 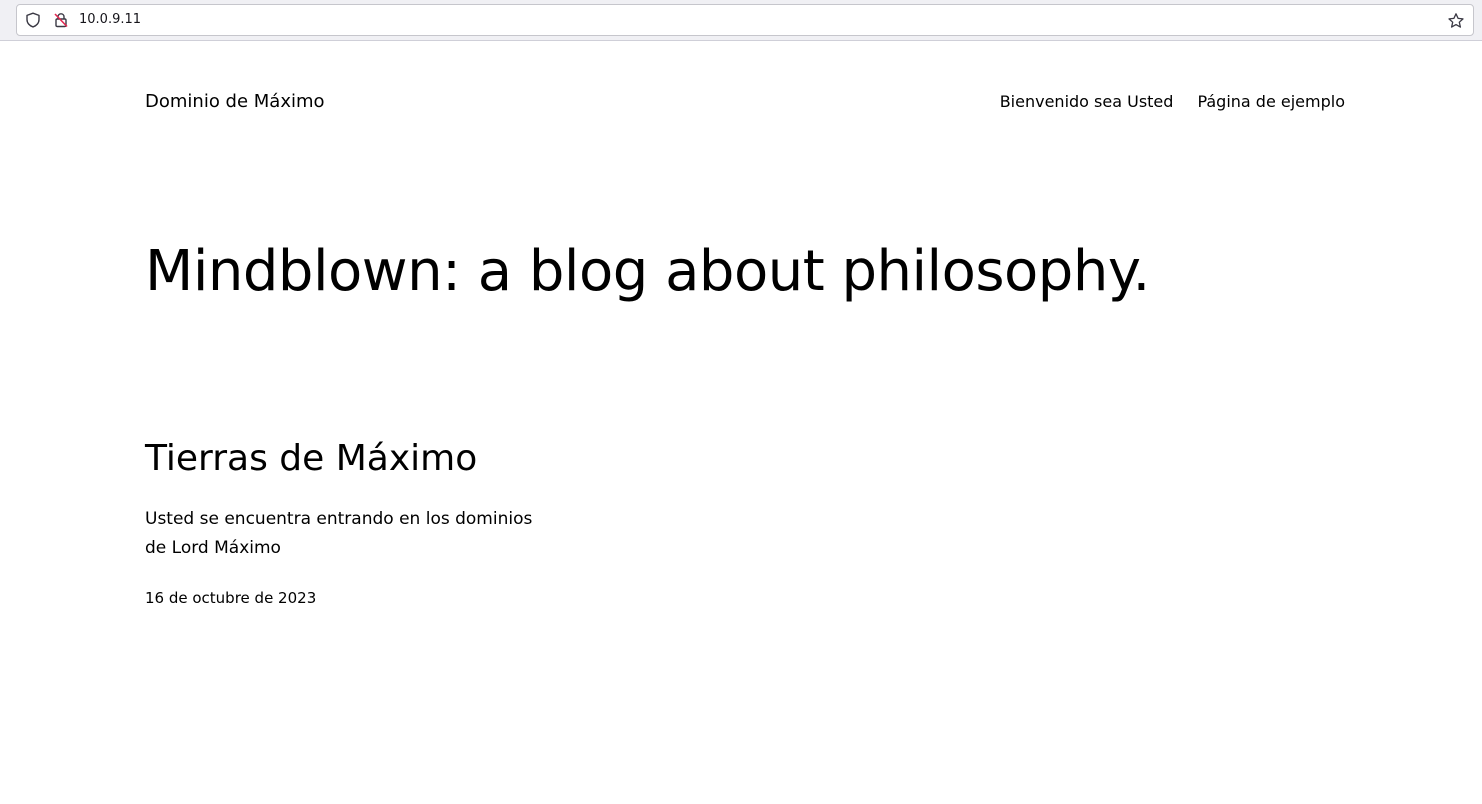 I want to click on shield-icon, so click(x=33, y=20).